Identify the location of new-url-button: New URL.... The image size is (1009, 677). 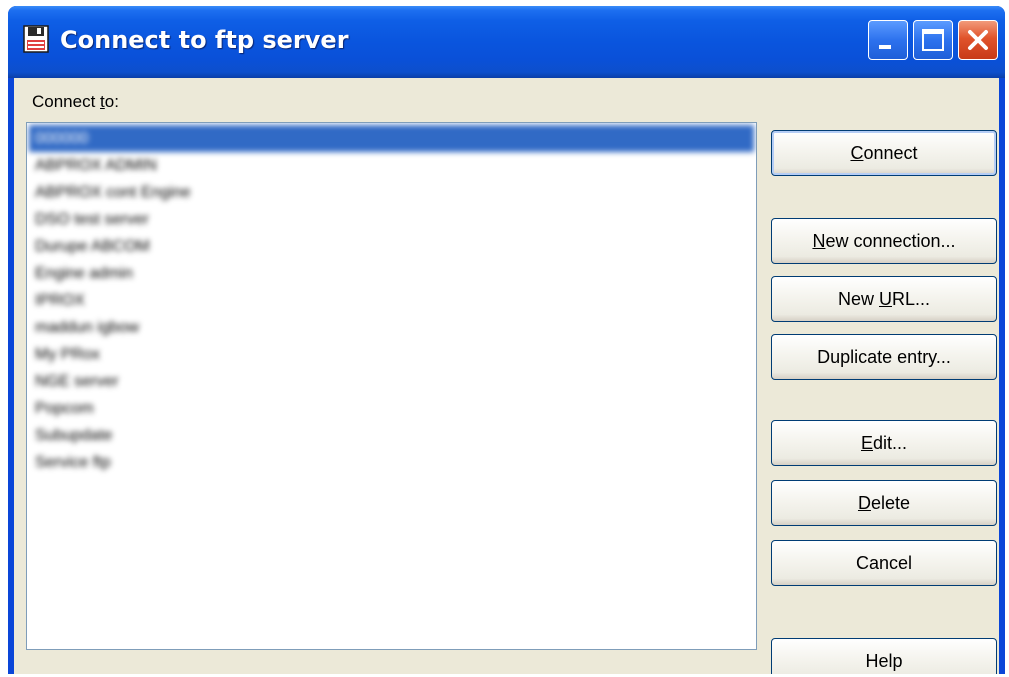
(884, 299).